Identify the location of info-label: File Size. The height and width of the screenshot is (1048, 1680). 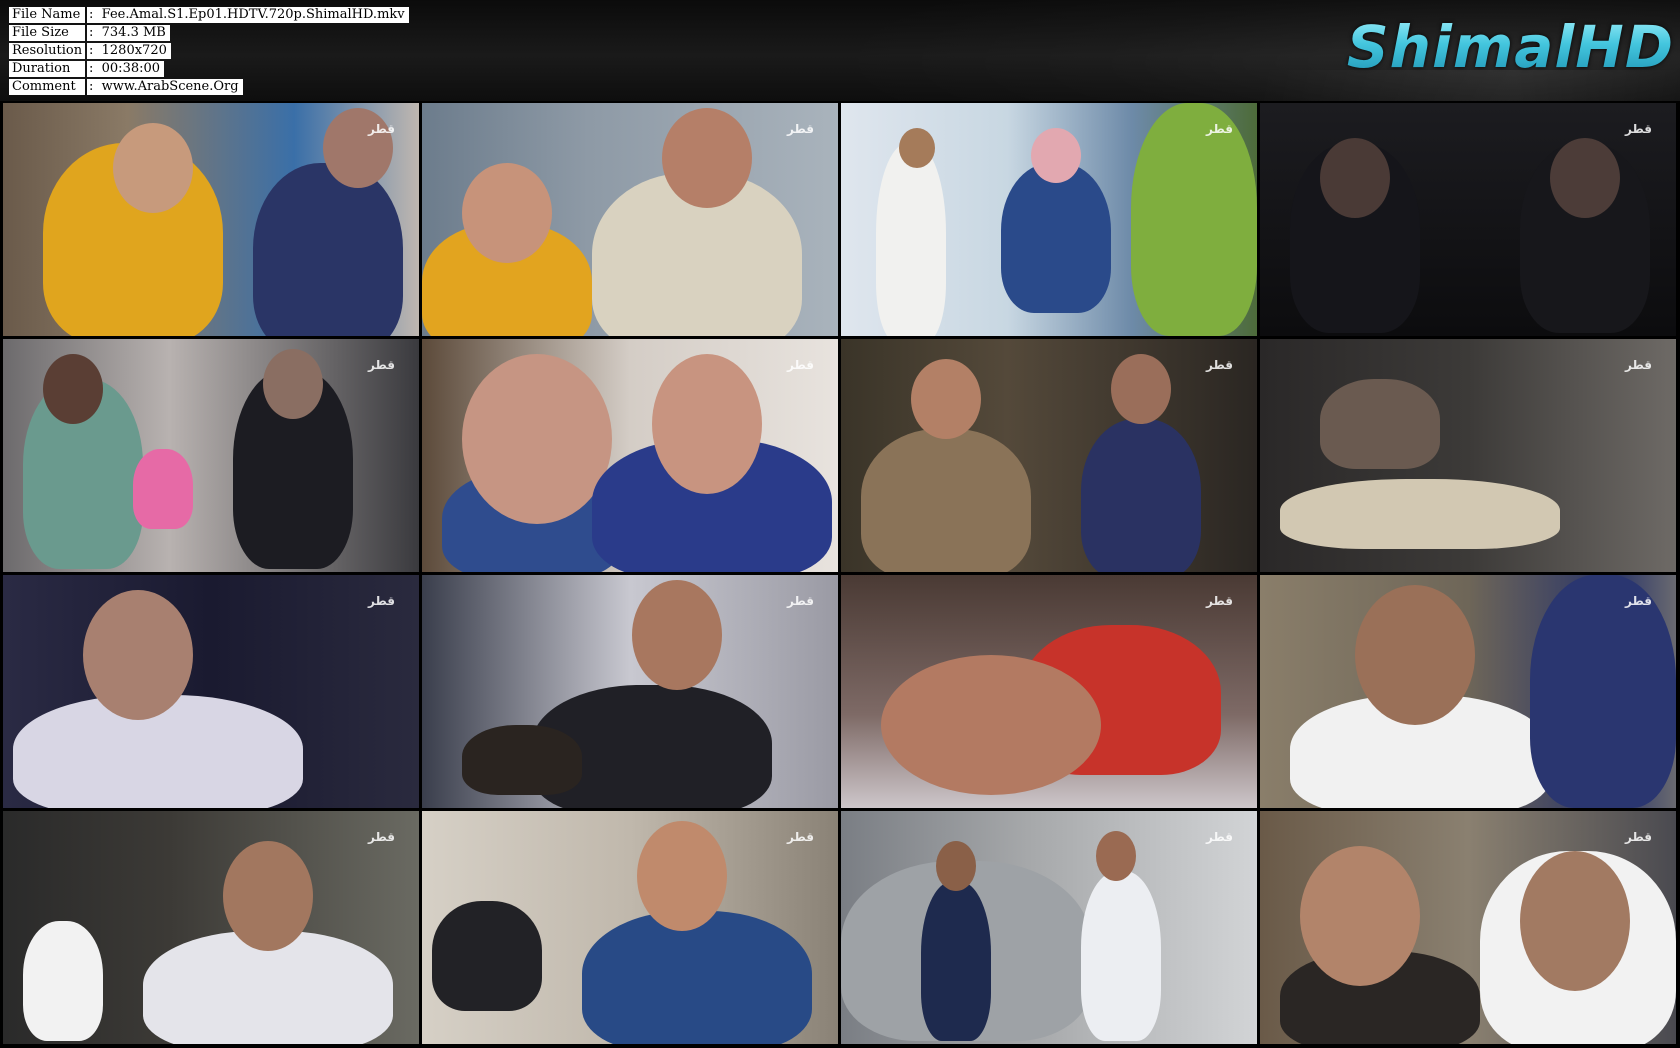
(47, 33).